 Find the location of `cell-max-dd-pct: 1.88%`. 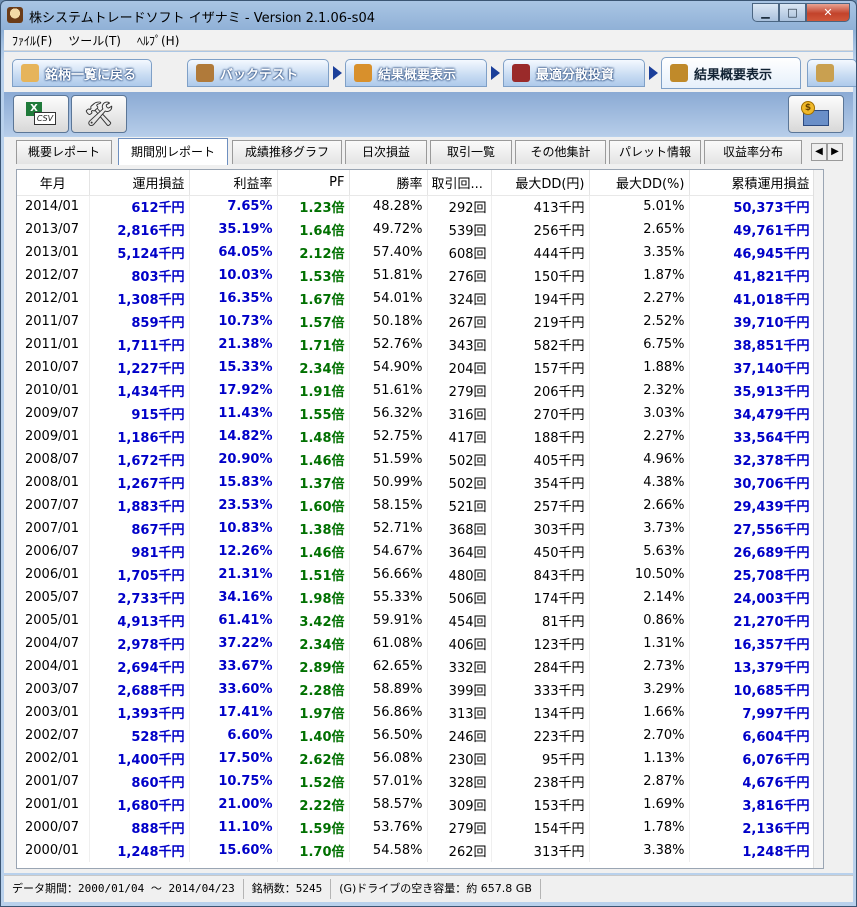

cell-max-dd-pct: 1.88% is located at coordinates (639, 367).